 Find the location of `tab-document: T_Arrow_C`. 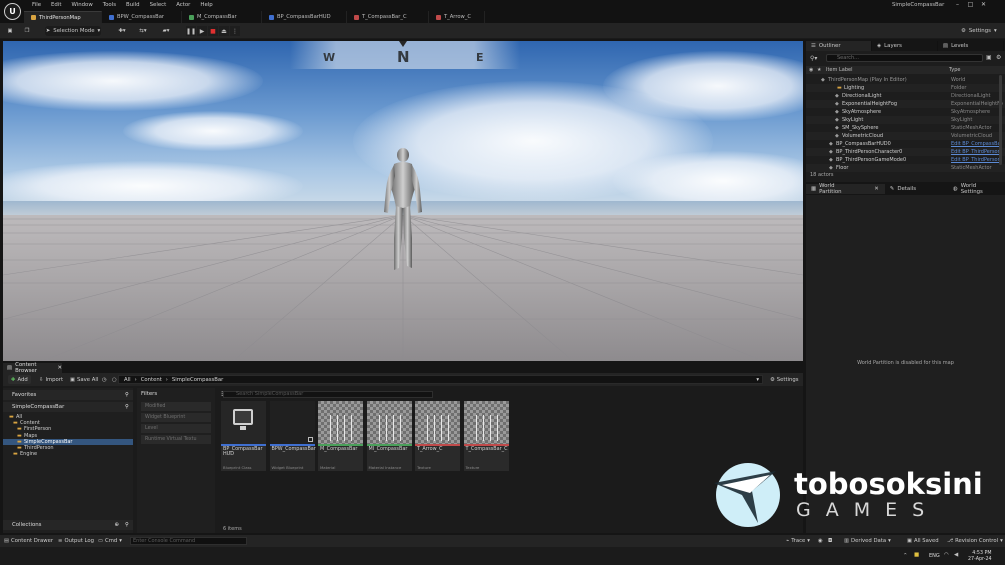

tab-document: T_Arrow_C is located at coordinates (457, 17).